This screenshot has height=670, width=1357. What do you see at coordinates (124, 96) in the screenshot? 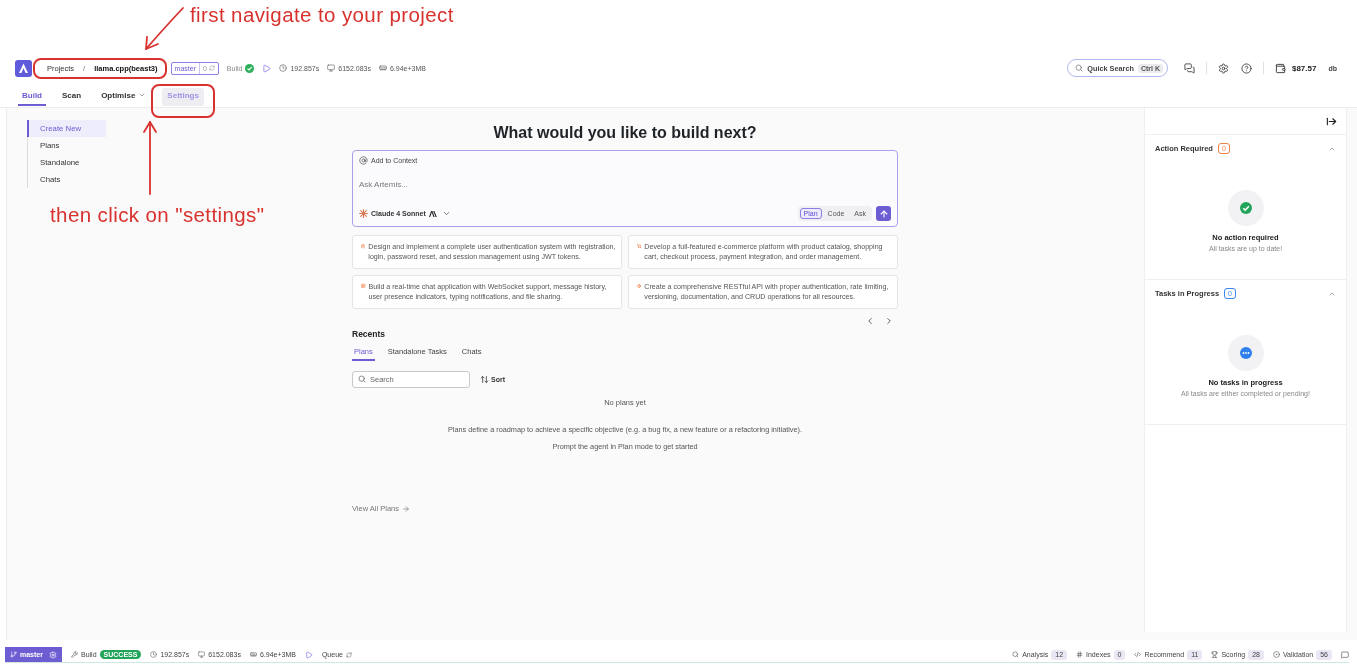
I see `nav-tab: Optimise` at bounding box center [124, 96].